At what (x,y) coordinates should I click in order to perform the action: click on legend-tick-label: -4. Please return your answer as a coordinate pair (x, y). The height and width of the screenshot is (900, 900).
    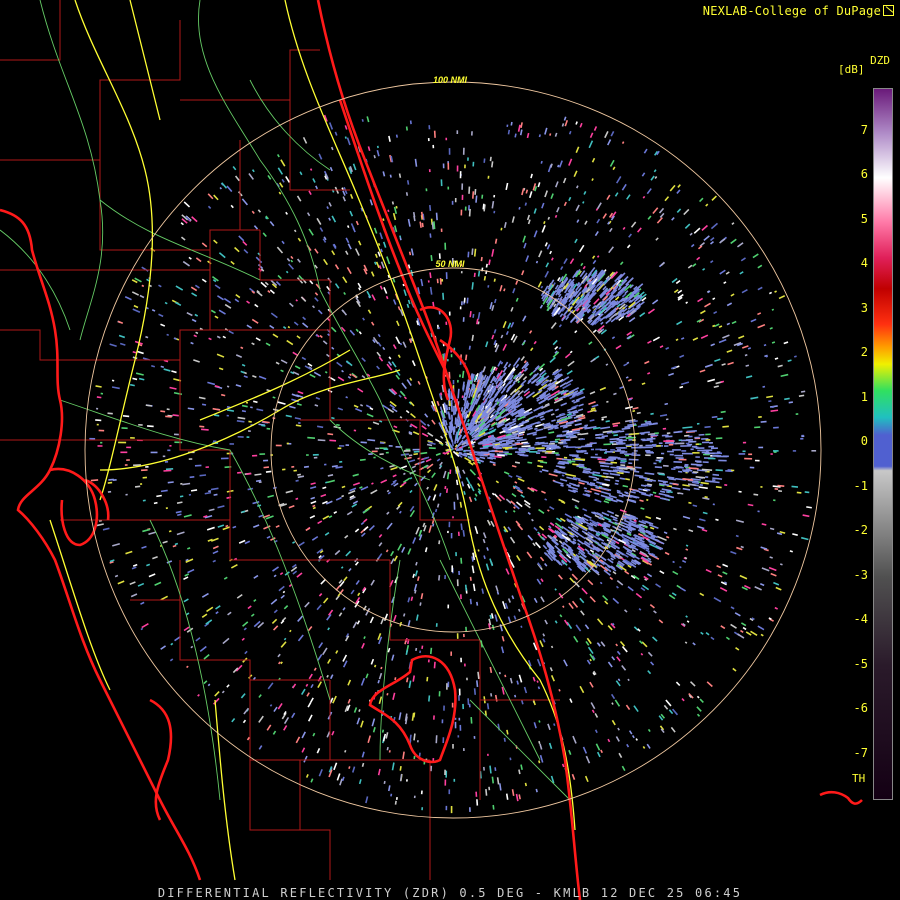
    Looking at the image, I should click on (860, 619).